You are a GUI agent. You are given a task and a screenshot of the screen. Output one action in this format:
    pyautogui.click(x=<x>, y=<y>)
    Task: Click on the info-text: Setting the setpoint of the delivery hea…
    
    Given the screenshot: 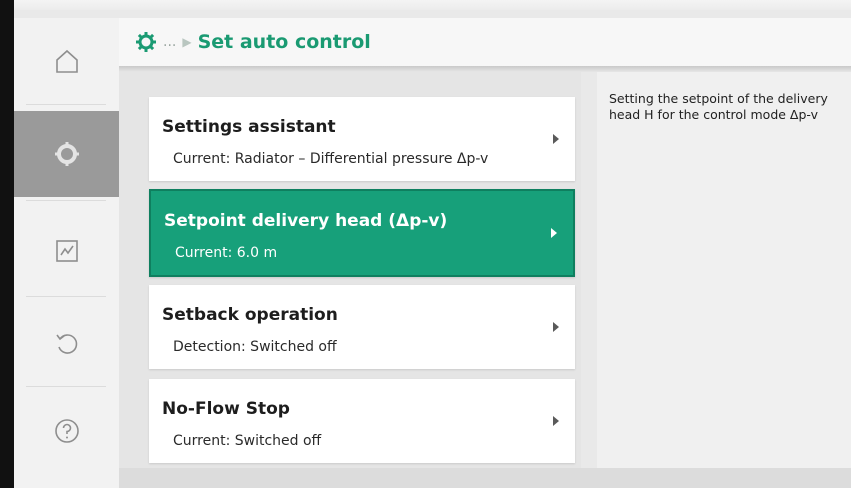 What is the action you would take?
    pyautogui.click(x=718, y=106)
    